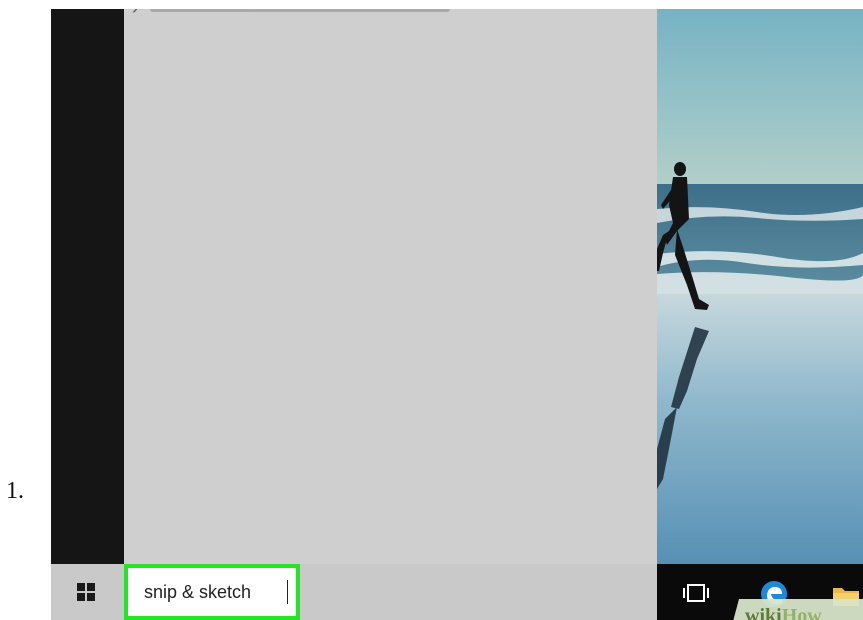  What do you see at coordinates (300, 10) in the screenshot?
I see `truncated-result-text` at bounding box center [300, 10].